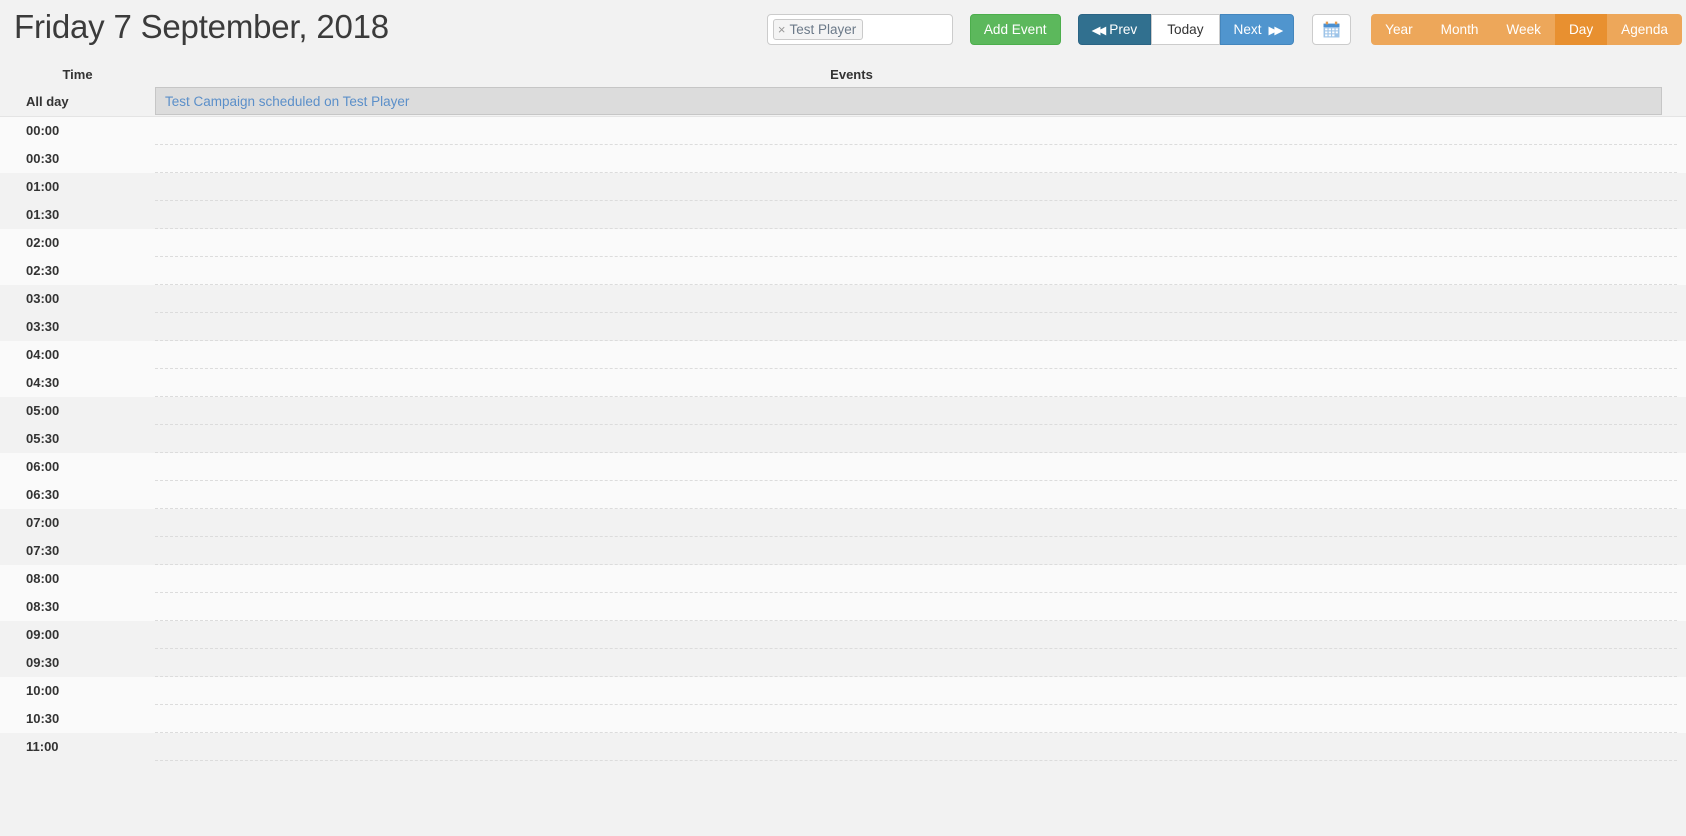 This screenshot has width=1686, height=836. I want to click on time-slot-row: 02:30, so click(843, 271).